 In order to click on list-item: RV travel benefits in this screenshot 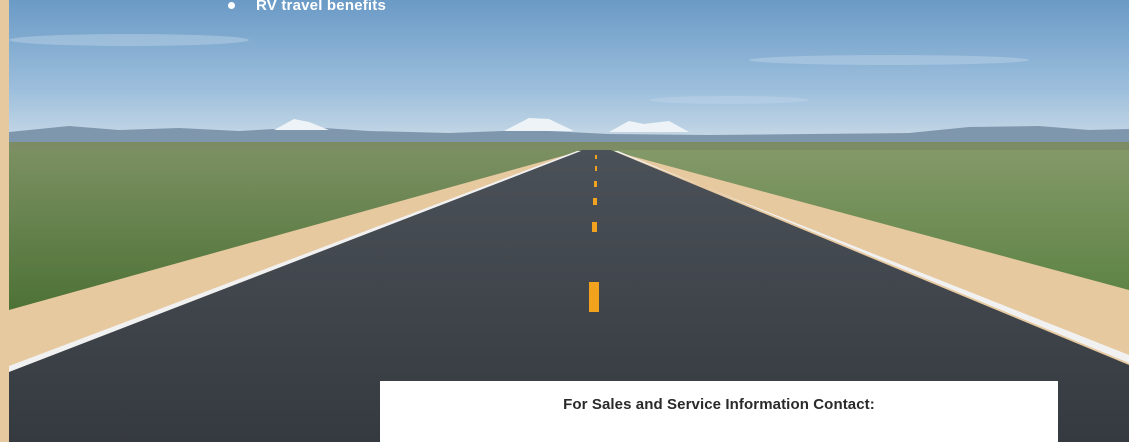, I will do `click(307, 8)`.